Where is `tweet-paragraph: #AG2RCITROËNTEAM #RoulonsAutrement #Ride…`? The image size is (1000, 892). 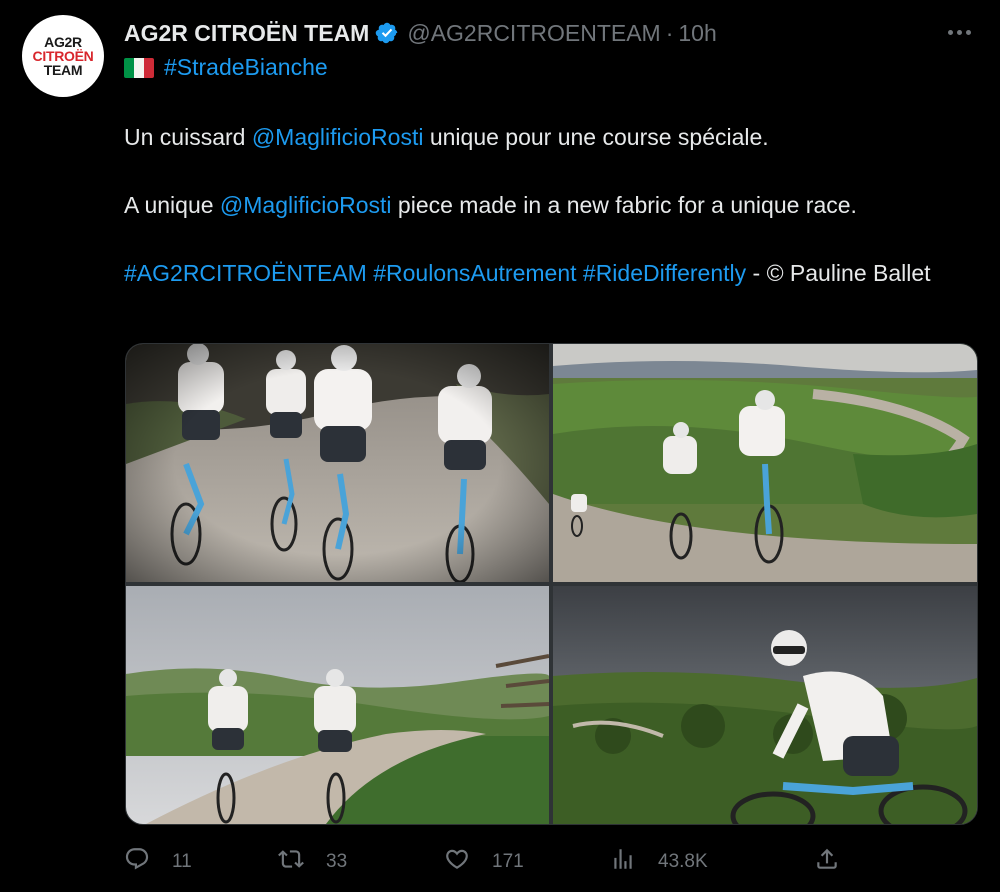
tweet-paragraph: #AG2RCITROËNTEAM #RoulonsAutrement #Ride… is located at coordinates (549, 273).